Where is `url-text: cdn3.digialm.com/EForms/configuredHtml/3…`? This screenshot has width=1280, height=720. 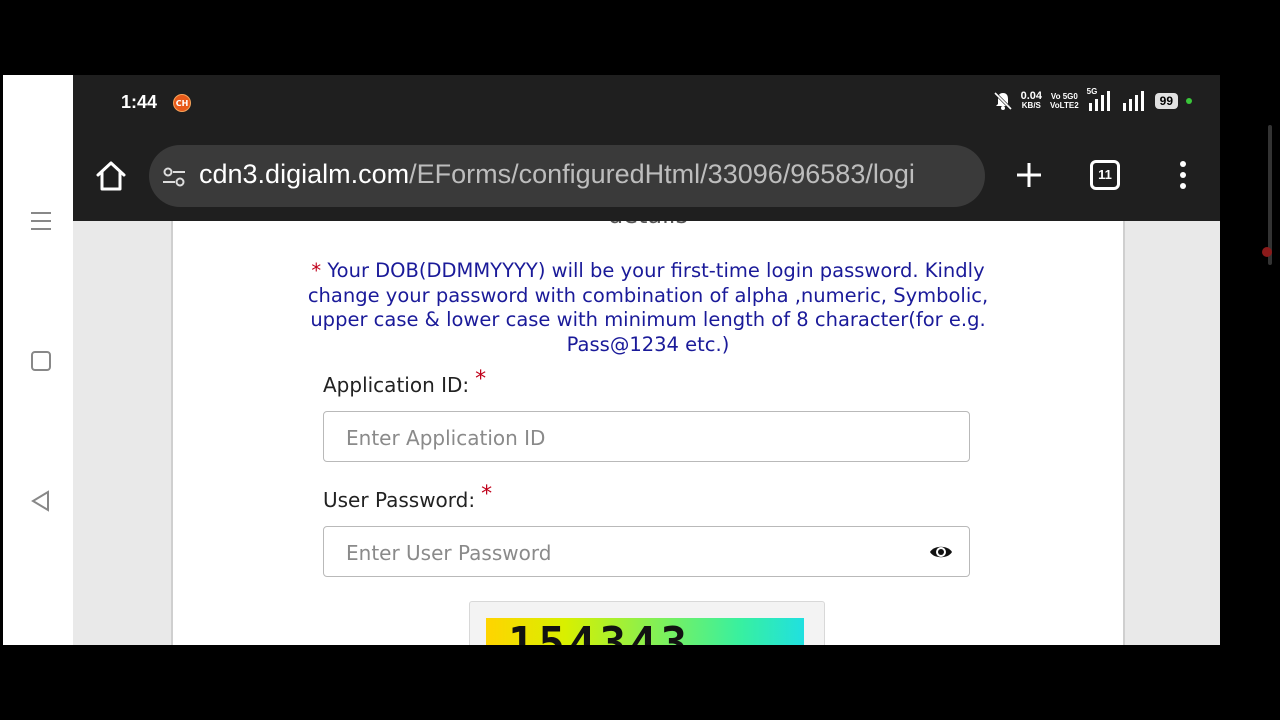 url-text: cdn3.digialm.com/EForms/configuredHtml/3… is located at coordinates (557, 174).